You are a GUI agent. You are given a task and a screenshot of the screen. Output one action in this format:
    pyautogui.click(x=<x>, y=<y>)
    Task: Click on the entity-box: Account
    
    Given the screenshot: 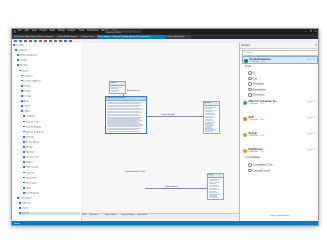 What is the action you would take?
    pyautogui.click(x=211, y=118)
    